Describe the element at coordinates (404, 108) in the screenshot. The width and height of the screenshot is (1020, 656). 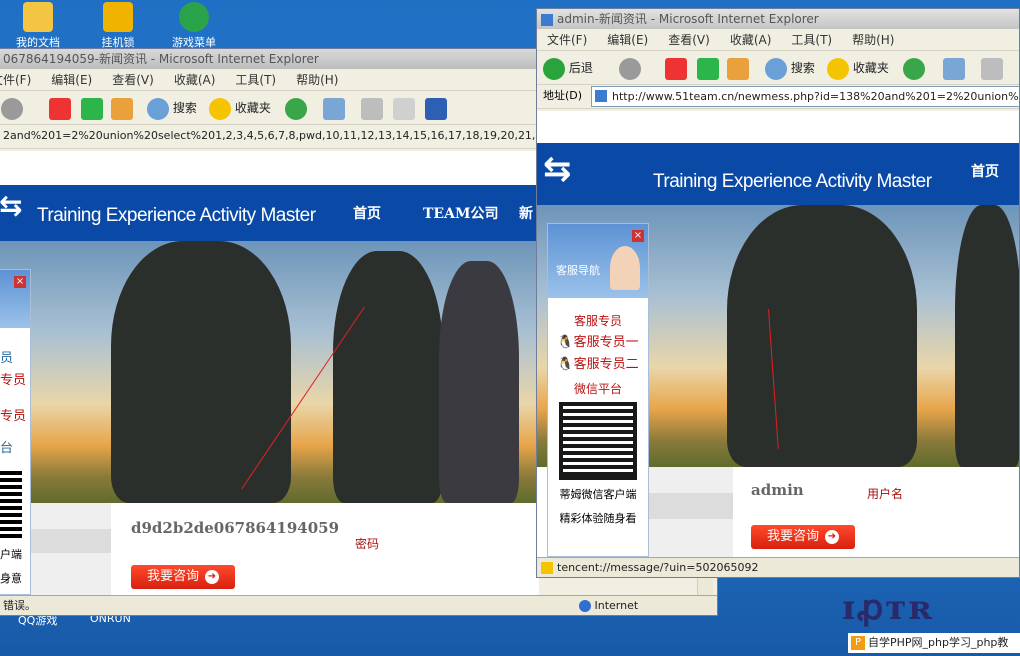
I see `edit-button` at that location.